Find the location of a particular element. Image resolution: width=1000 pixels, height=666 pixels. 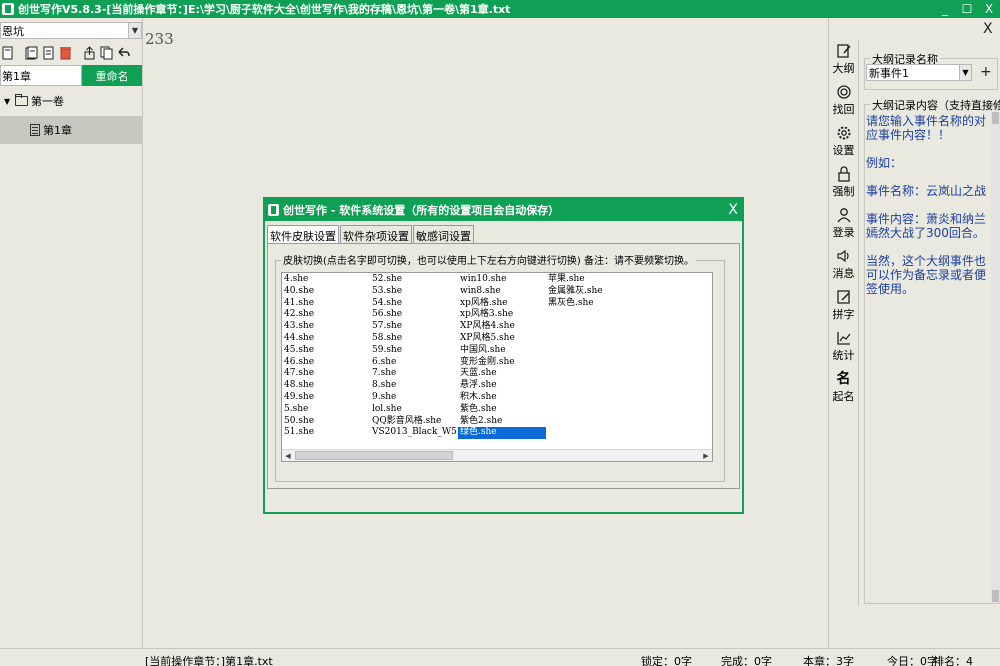

skin-item: 6.she is located at coordinates (414, 363).